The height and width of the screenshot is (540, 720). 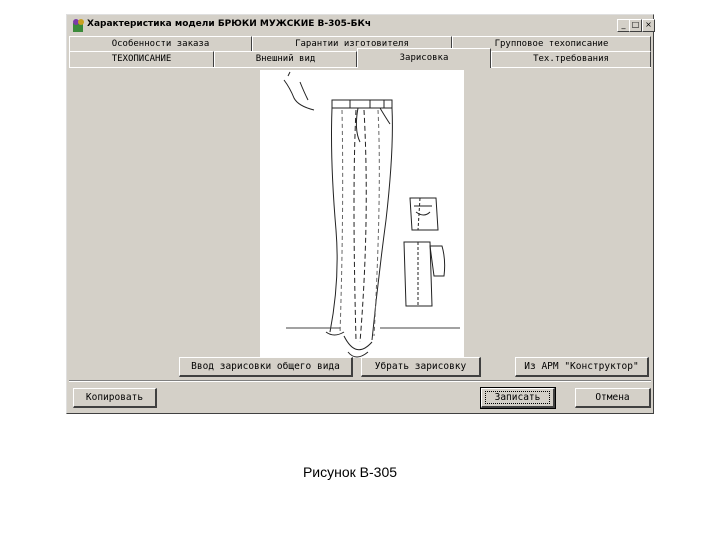 I want to click on tab-tech-description: ТЕХОПИСАНИЕ, so click(x=141, y=59).